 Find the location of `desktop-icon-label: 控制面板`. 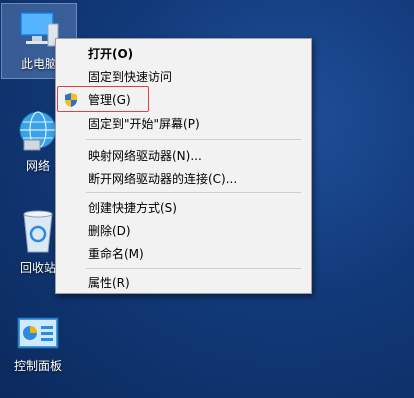

desktop-icon-label: 控制面板 is located at coordinates (37, 366).